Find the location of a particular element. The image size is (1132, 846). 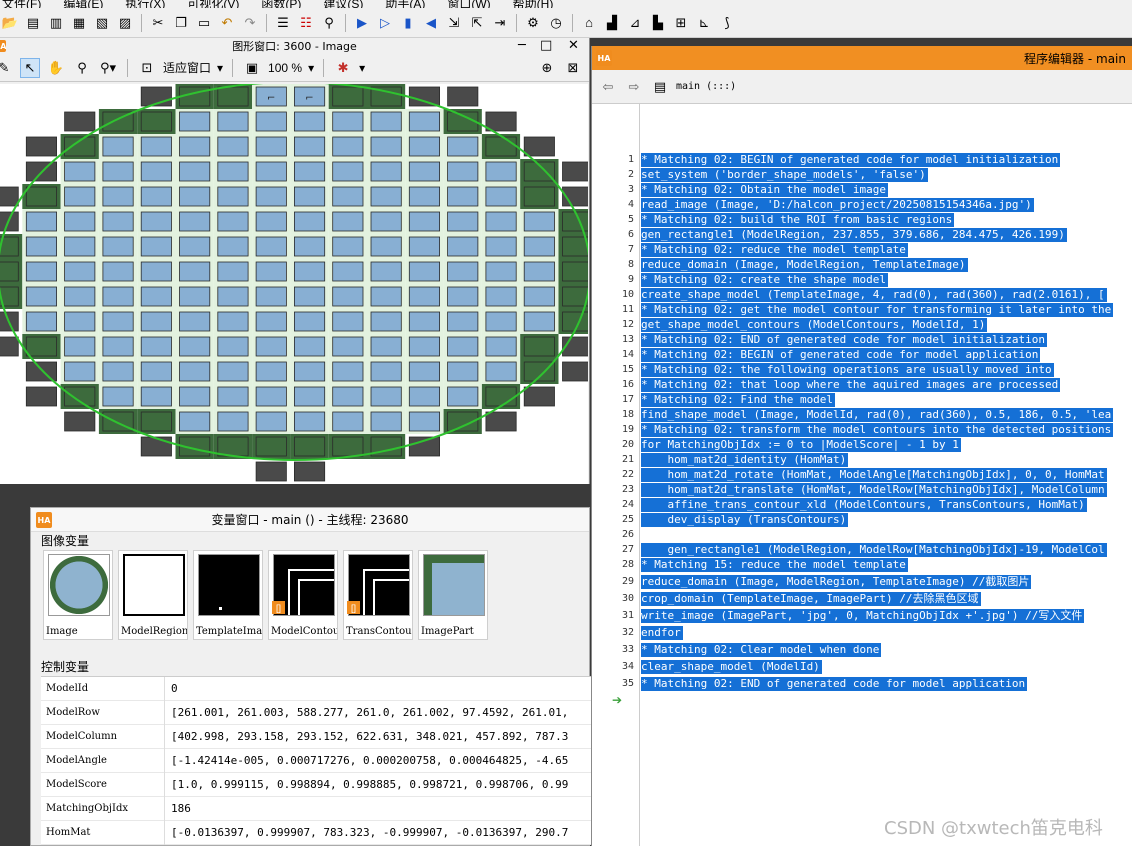

step-out-icon: ⇱ is located at coordinates (477, 23).